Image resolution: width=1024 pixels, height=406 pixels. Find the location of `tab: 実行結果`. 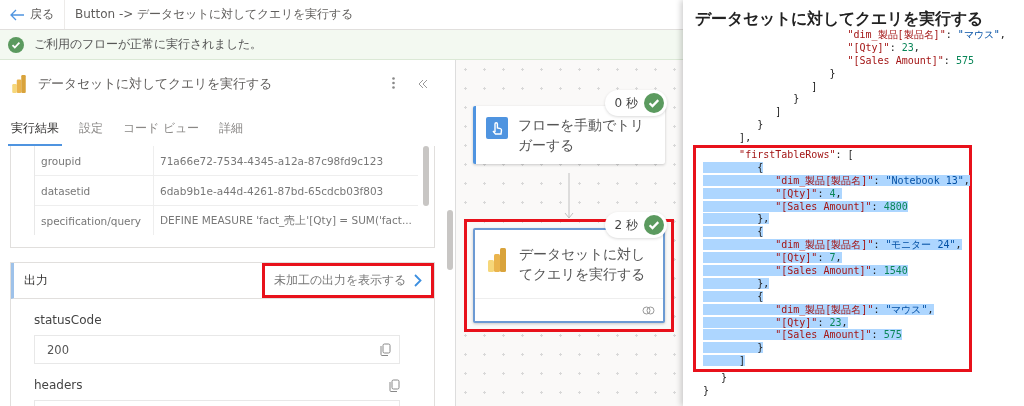

tab: 実行結果 is located at coordinates (35, 131).